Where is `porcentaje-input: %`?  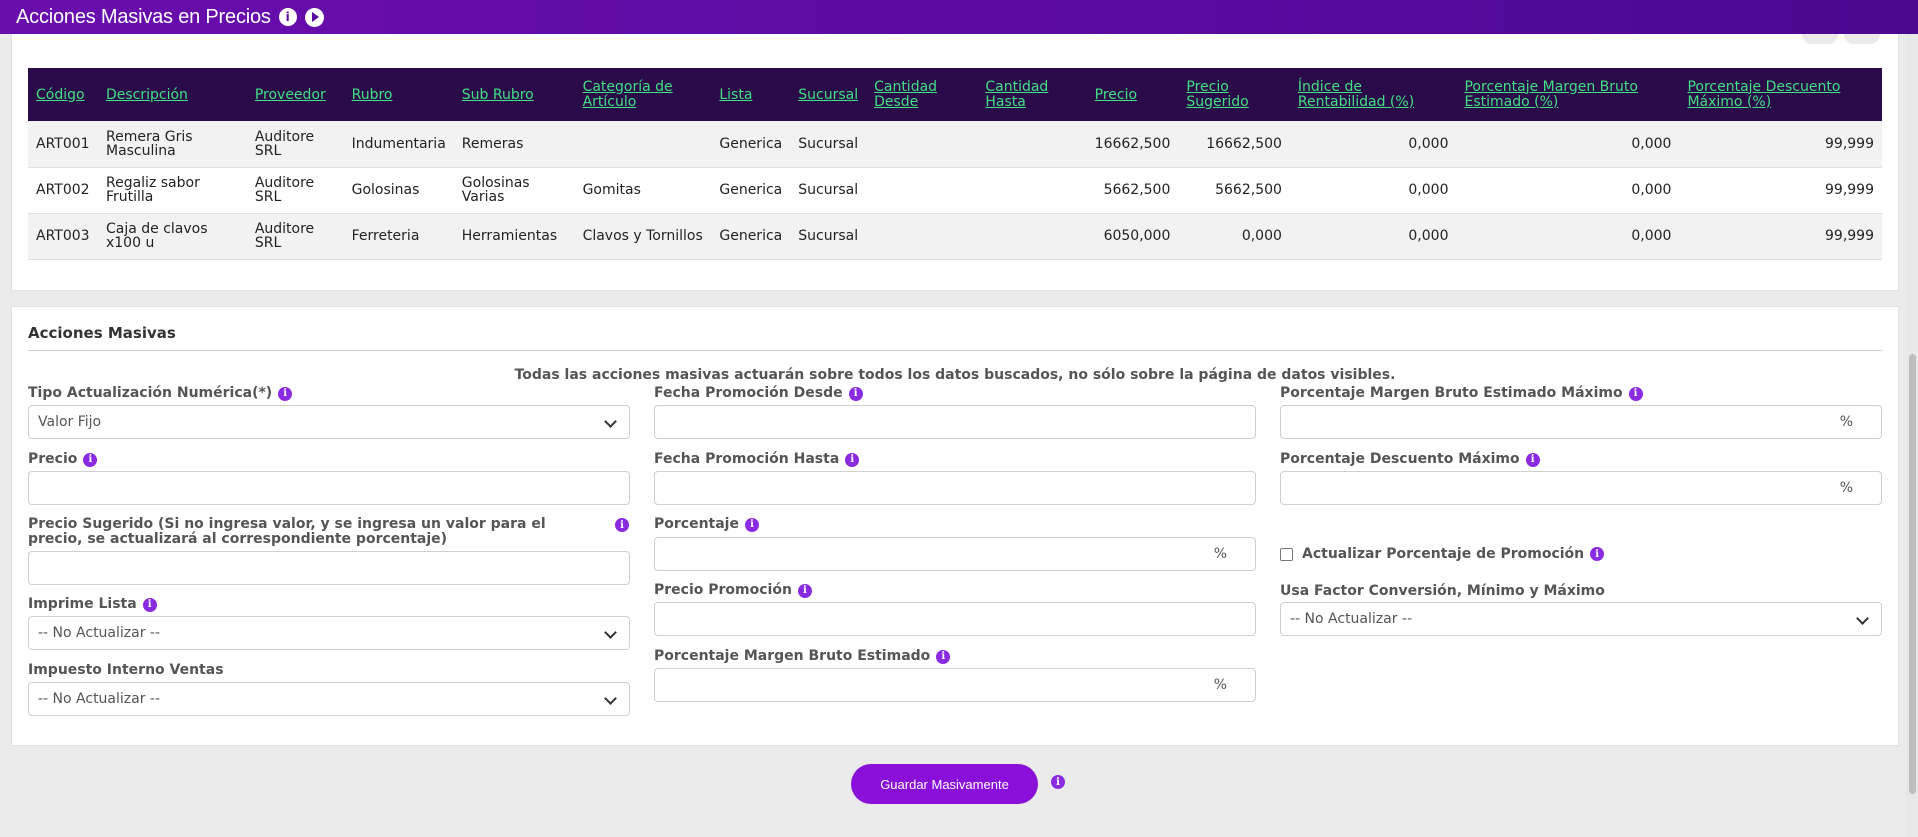
porcentaje-input: % is located at coordinates (955, 554).